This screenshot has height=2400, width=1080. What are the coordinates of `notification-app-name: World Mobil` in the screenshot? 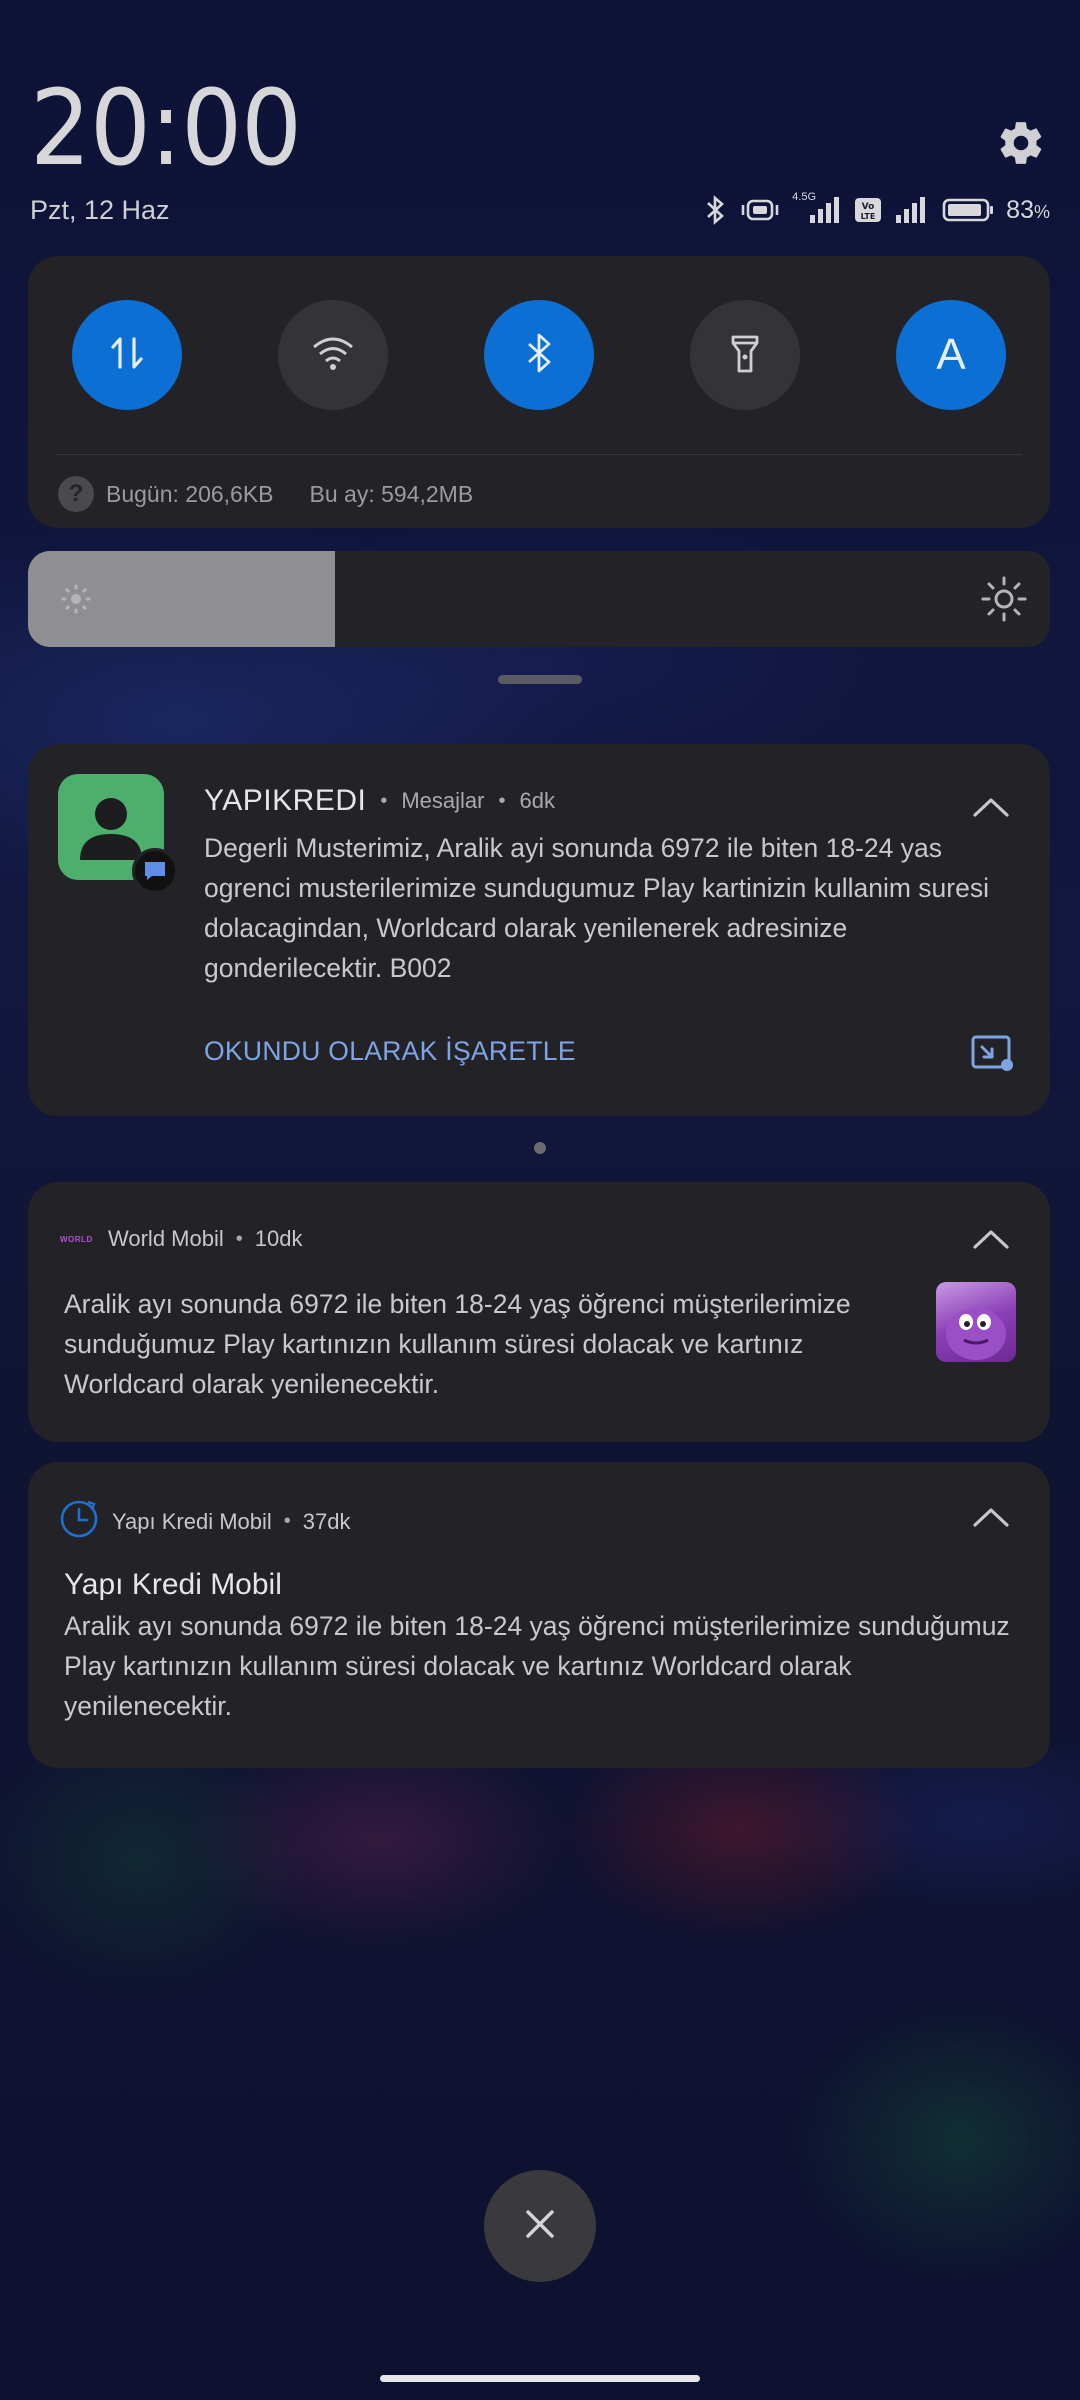 It's located at (166, 1238).